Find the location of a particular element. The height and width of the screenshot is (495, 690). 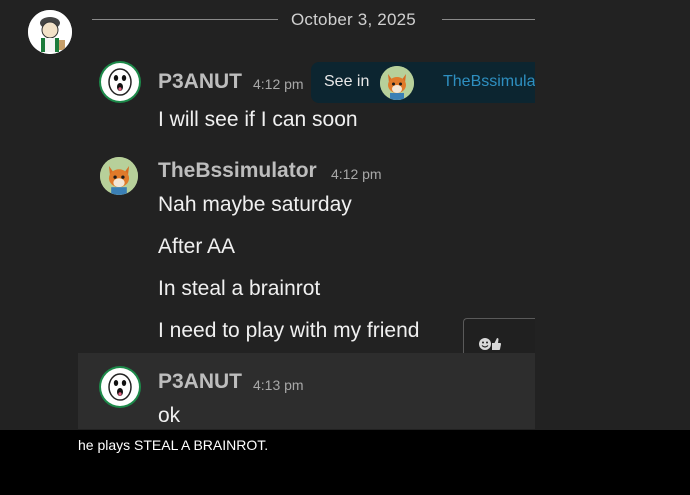

message-text: After AA is located at coordinates (197, 246).